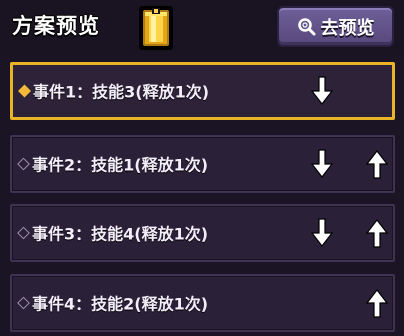  Describe the element at coordinates (307, 27) in the screenshot. I see `search-icon` at that location.